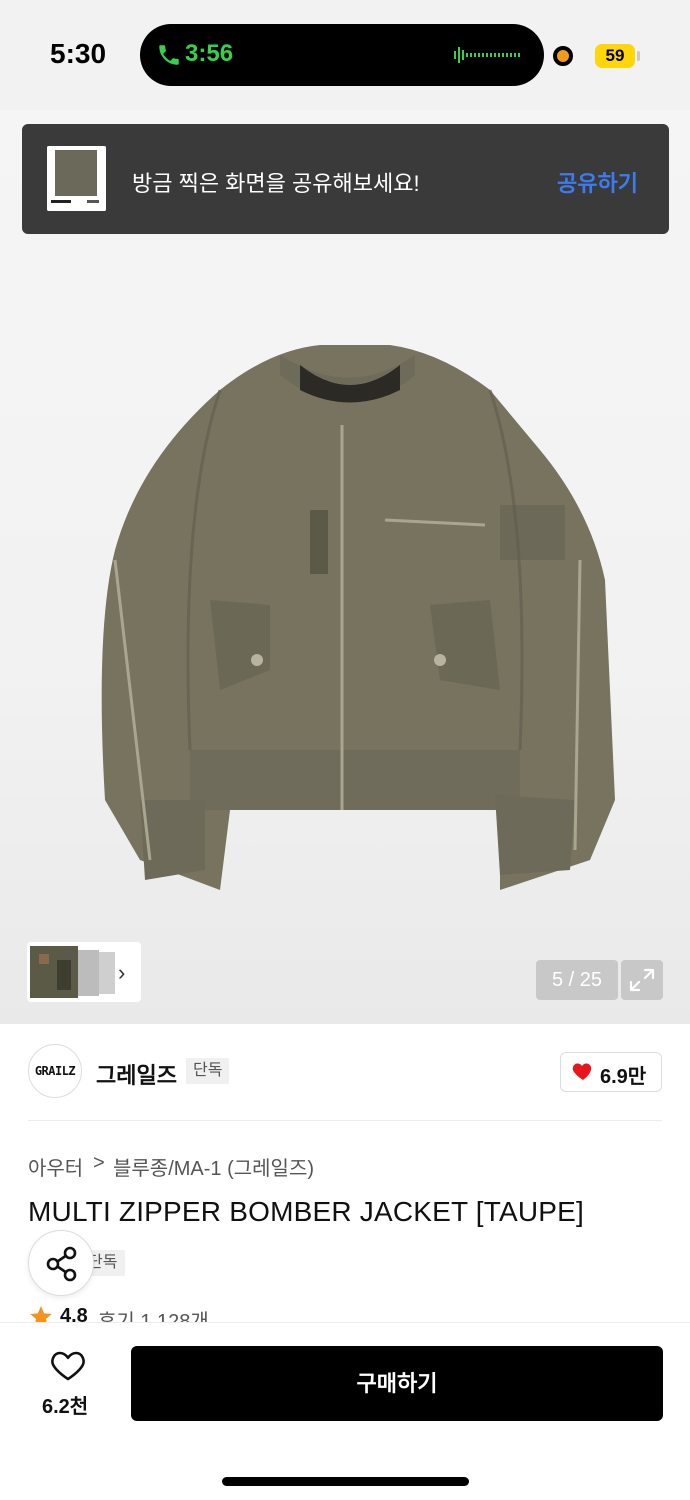 This screenshot has width=690, height=1500. What do you see at coordinates (55, 1071) in the screenshot?
I see `brand-logo: GRAILZ` at bounding box center [55, 1071].